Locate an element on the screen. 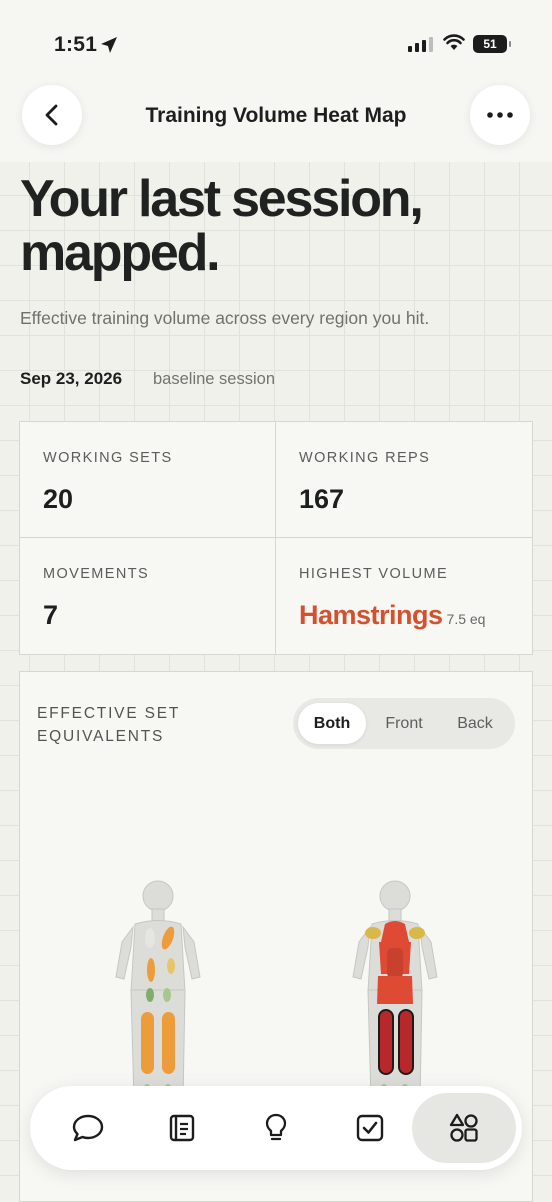  ellipsis-icon is located at coordinates (500, 115).